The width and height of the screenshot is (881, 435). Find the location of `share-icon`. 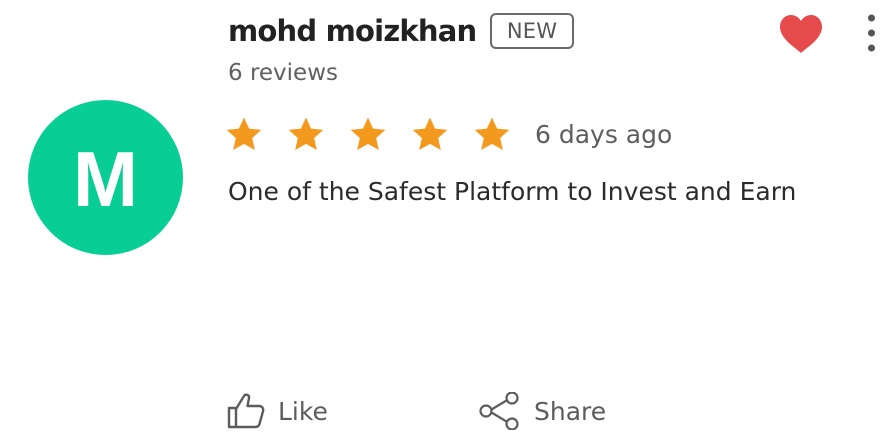

share-icon is located at coordinates (499, 411).